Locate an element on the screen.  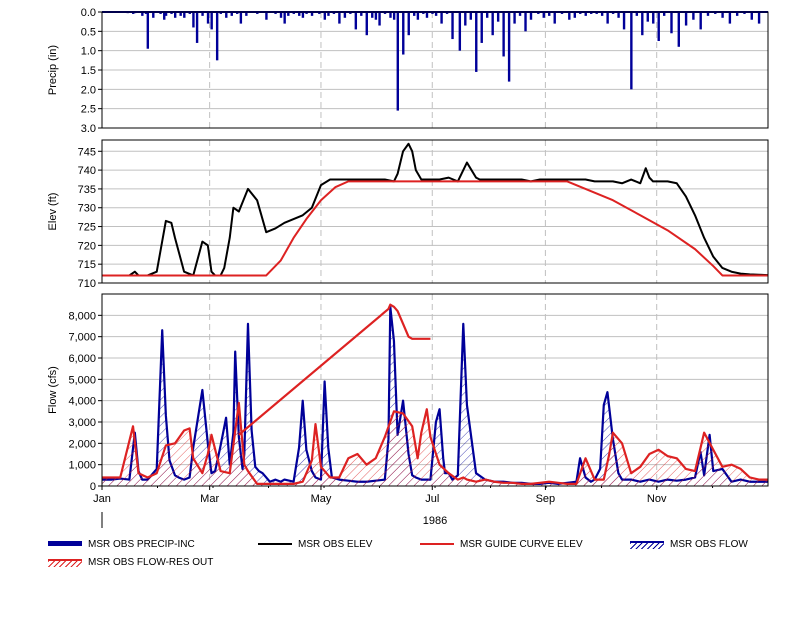
x-tick-label: Jul is located at coordinates (432, 499).